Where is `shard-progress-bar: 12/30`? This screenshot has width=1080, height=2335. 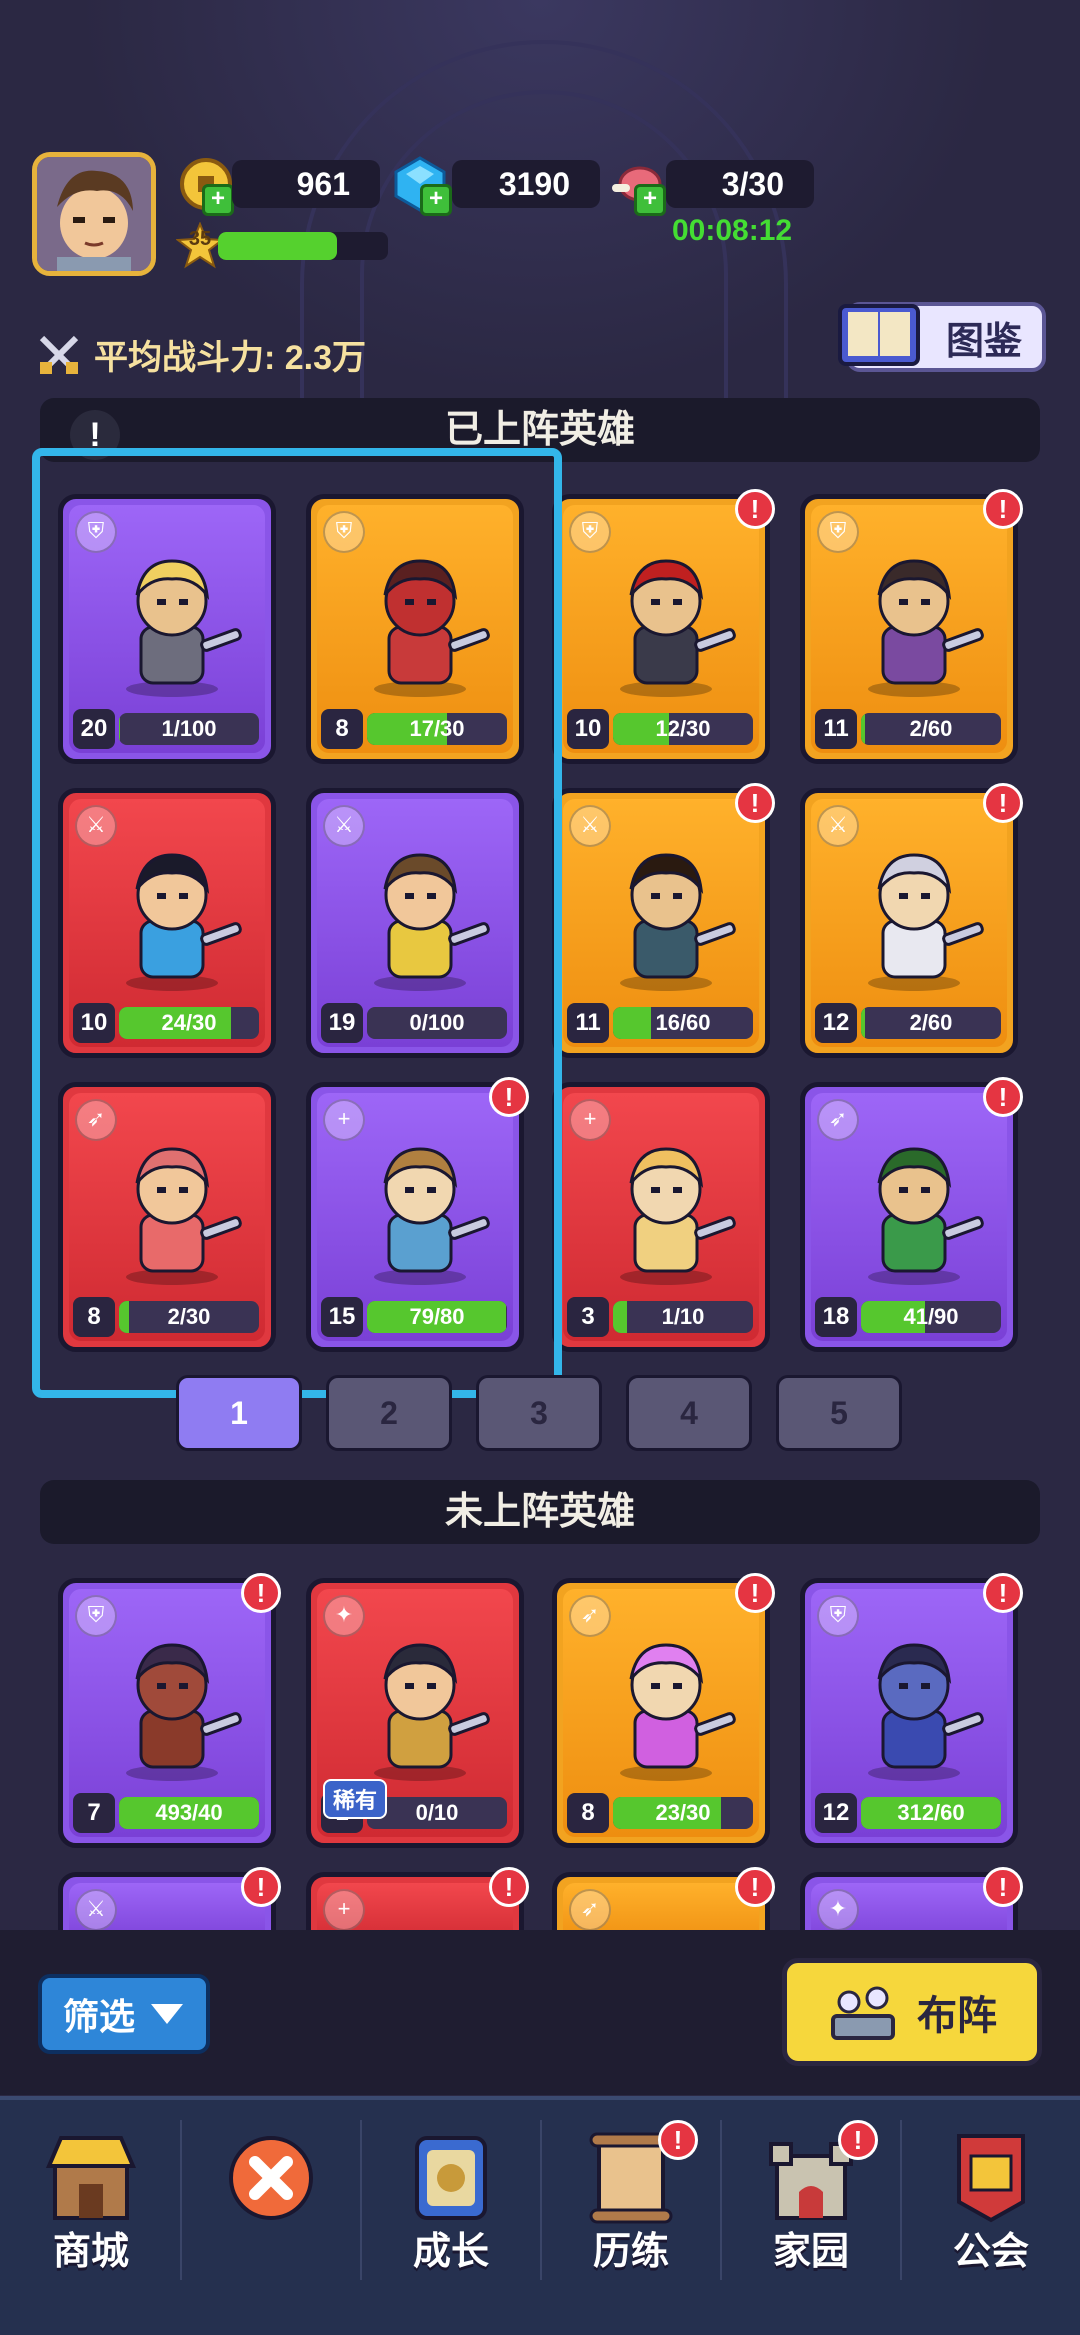
shard-progress-bar: 12/30 is located at coordinates (683, 729).